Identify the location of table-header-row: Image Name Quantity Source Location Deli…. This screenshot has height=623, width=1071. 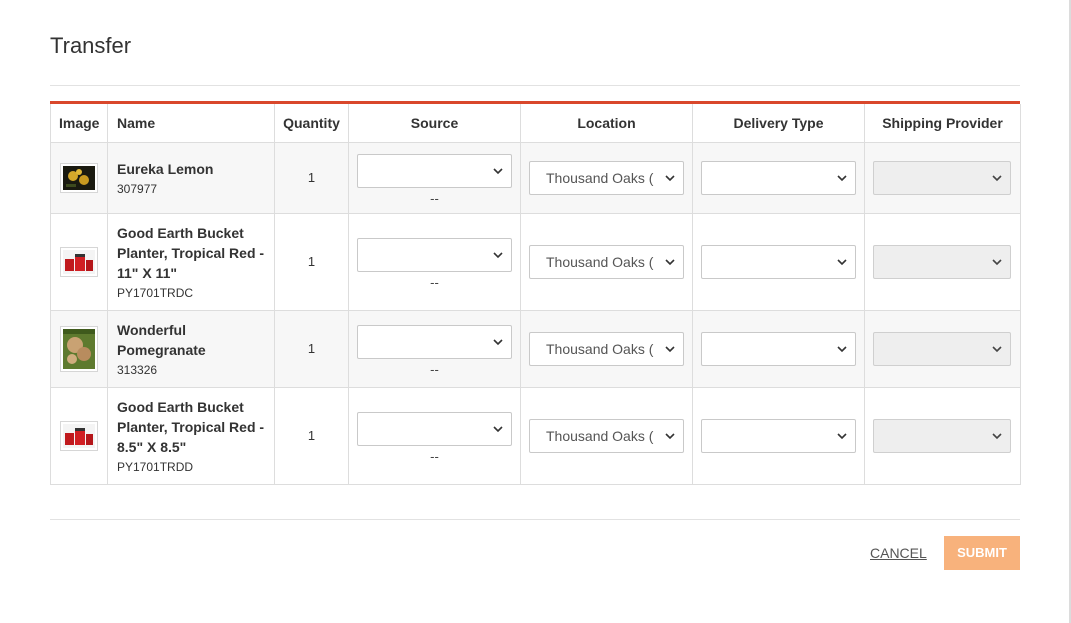
(535, 123).